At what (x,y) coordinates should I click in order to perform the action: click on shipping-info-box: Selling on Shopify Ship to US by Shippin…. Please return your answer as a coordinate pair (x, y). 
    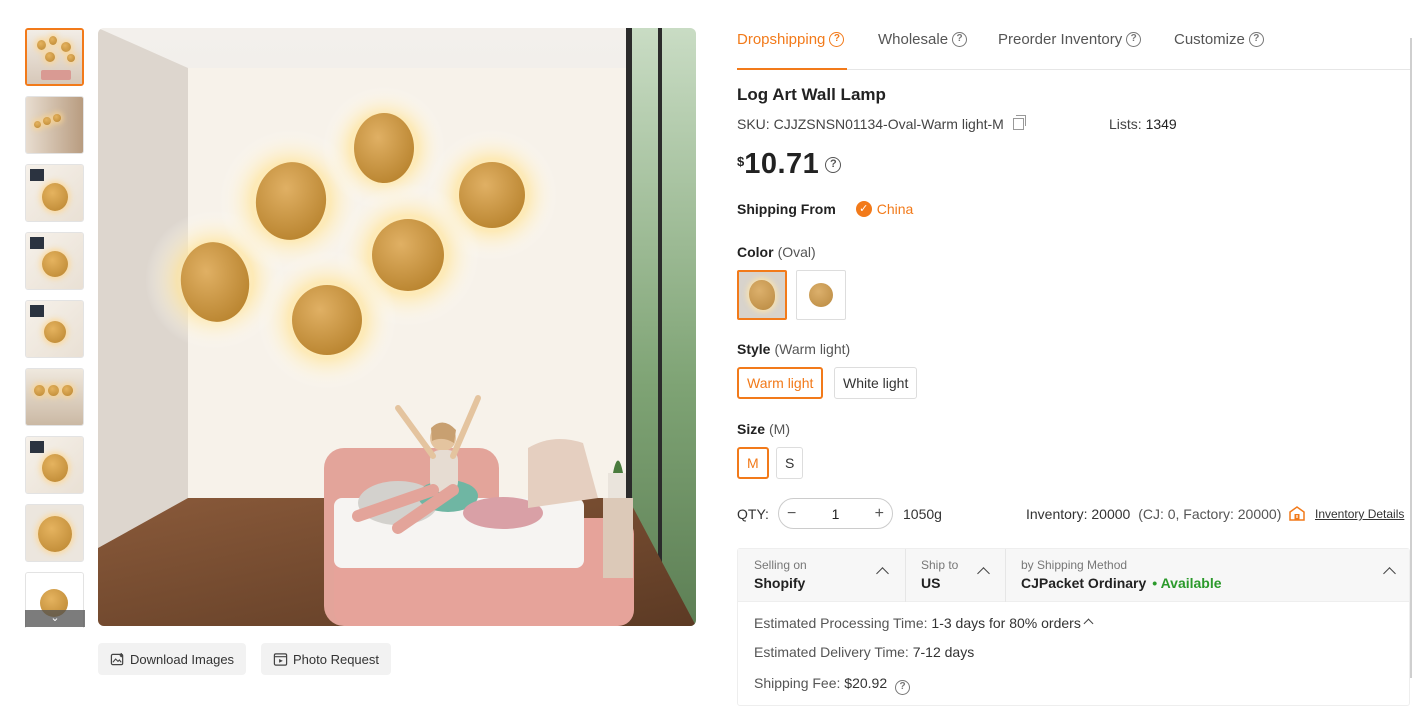
    Looking at the image, I should click on (1073, 627).